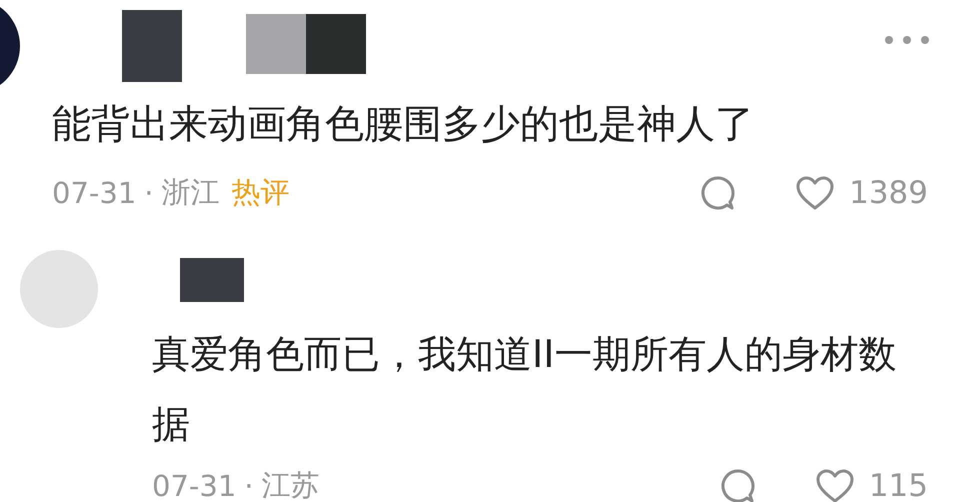 The image size is (960, 502). I want to click on comment-location: 浙江, so click(191, 192).